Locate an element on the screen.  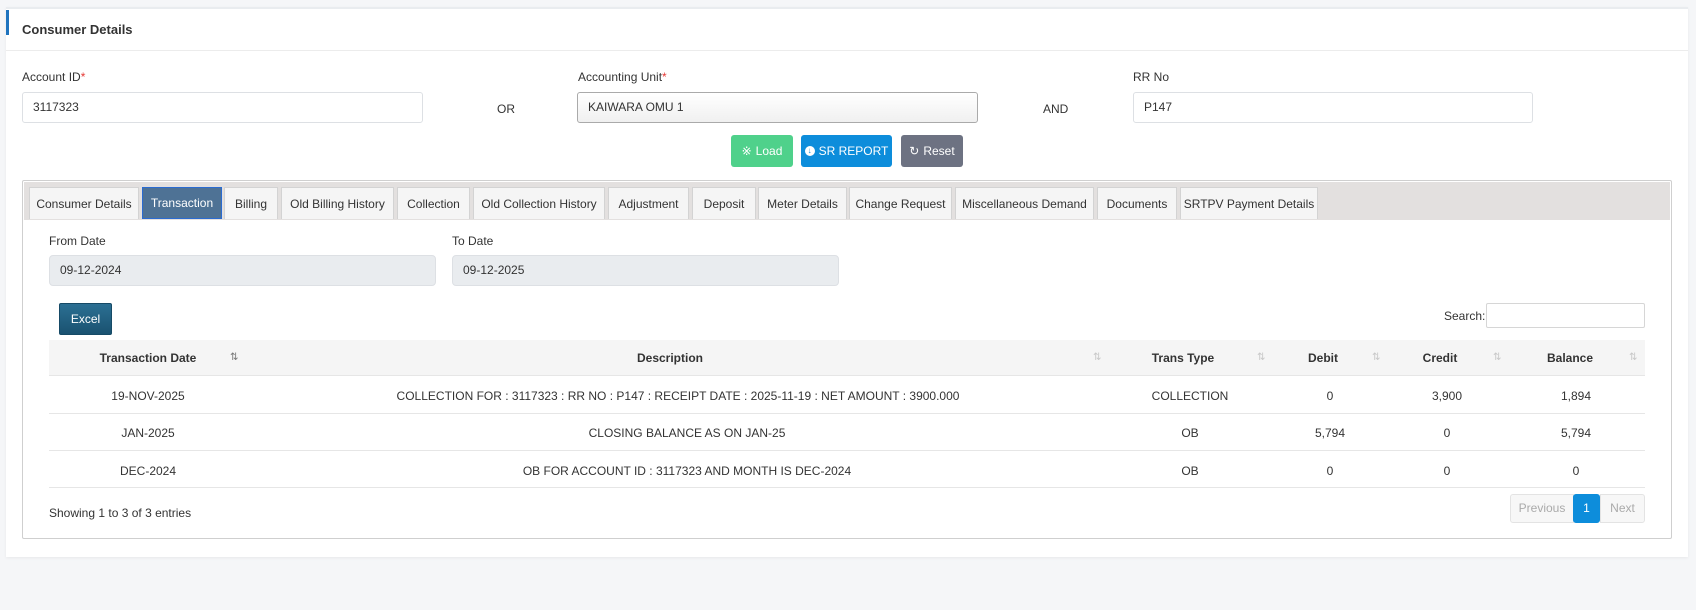
panel-accent-bar is located at coordinates (7, 22).